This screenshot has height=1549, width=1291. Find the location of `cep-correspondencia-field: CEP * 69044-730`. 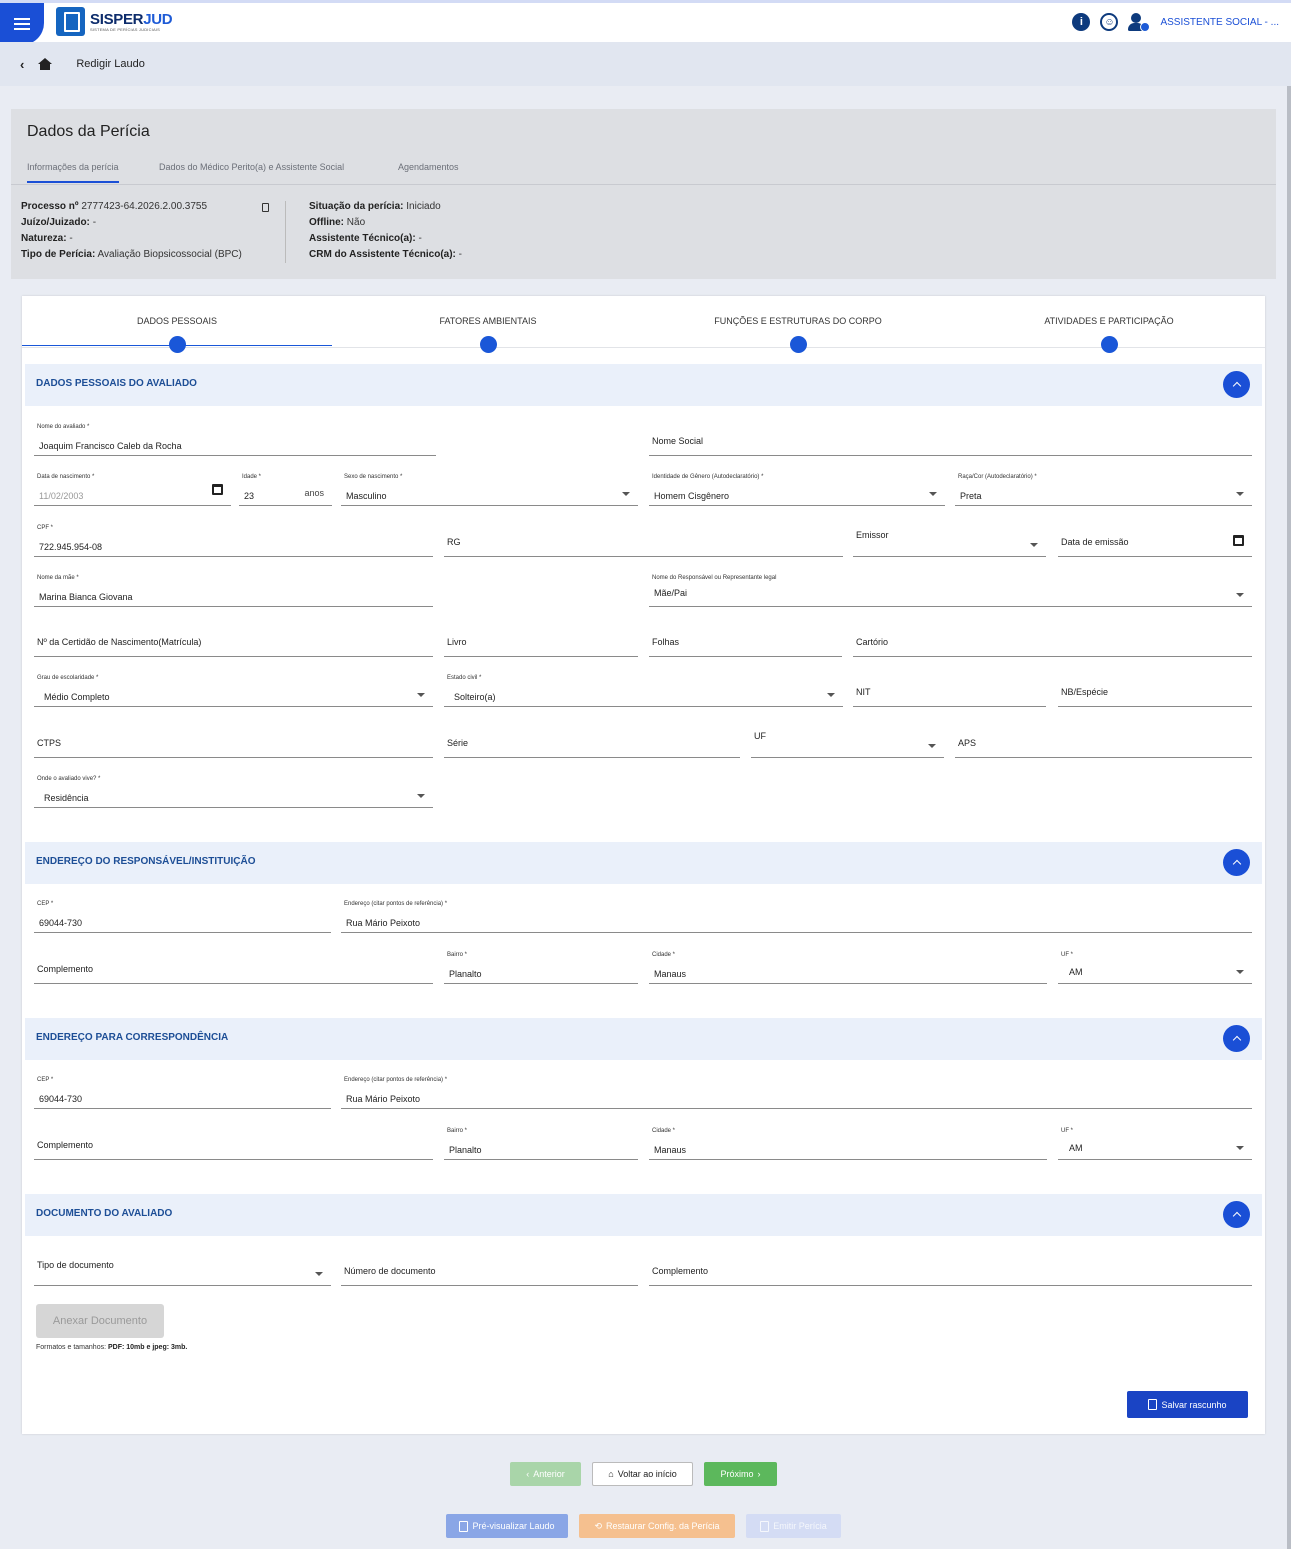

cep-correspondencia-field: CEP * 69044-730 is located at coordinates (182, 1092).